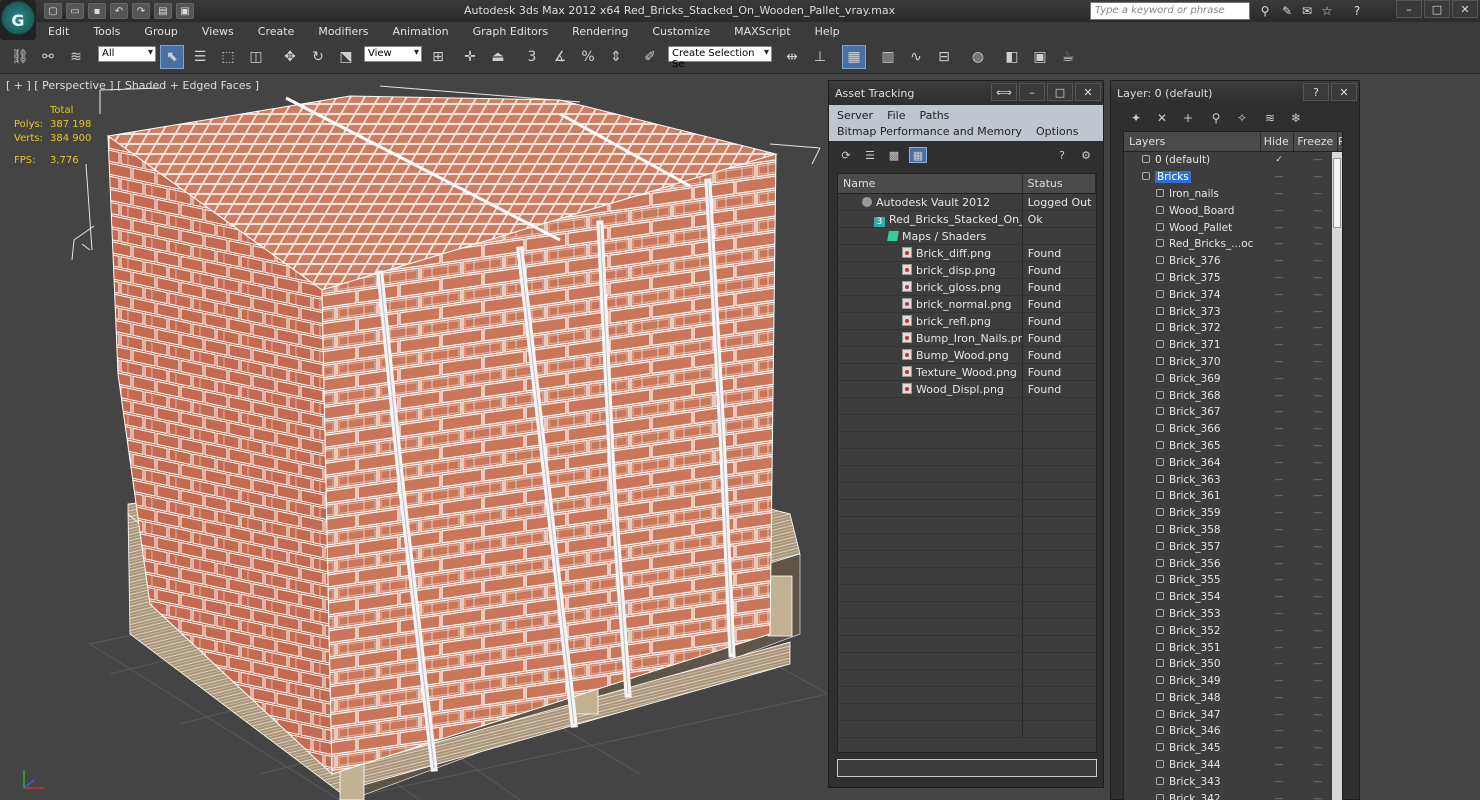  Describe the element at coordinates (421, 31) in the screenshot. I see `menu-animation: Animation` at that location.